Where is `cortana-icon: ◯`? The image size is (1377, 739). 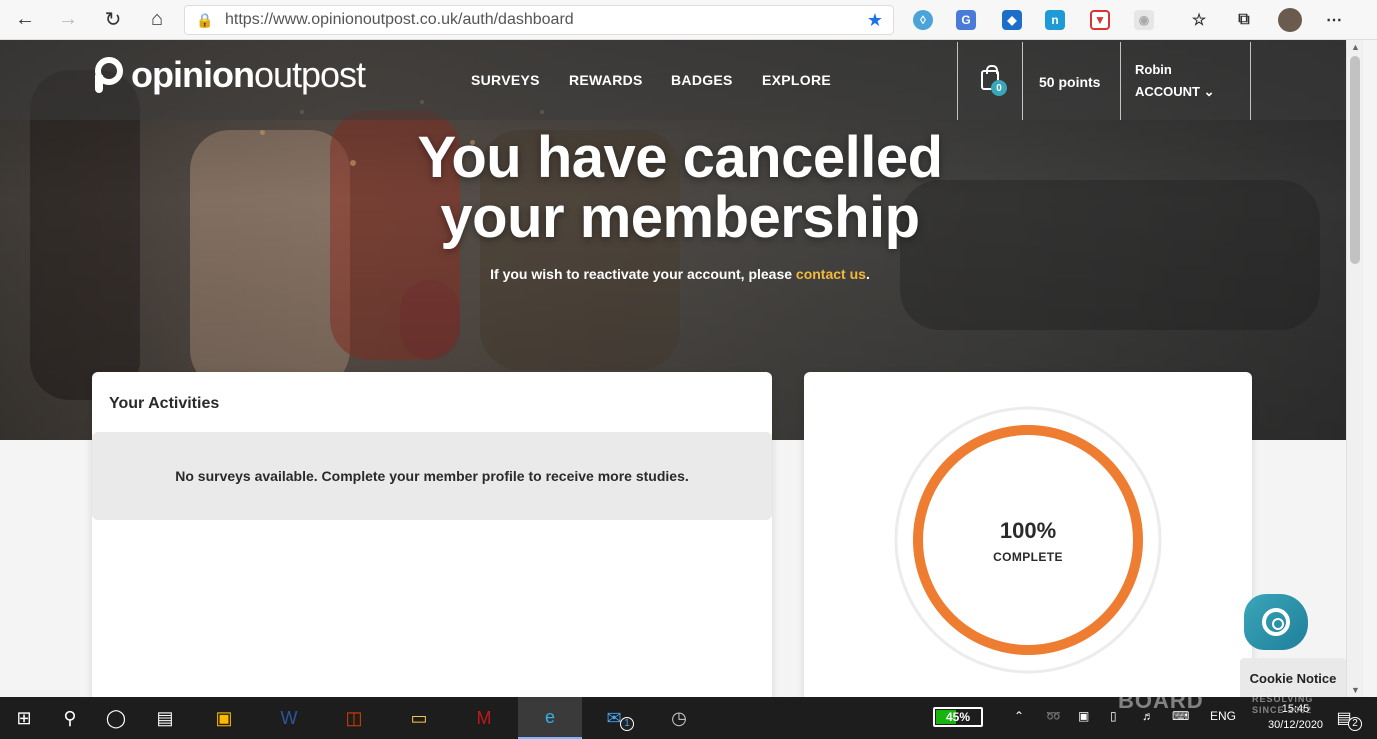
cortana-icon: ◯ is located at coordinates (116, 718).